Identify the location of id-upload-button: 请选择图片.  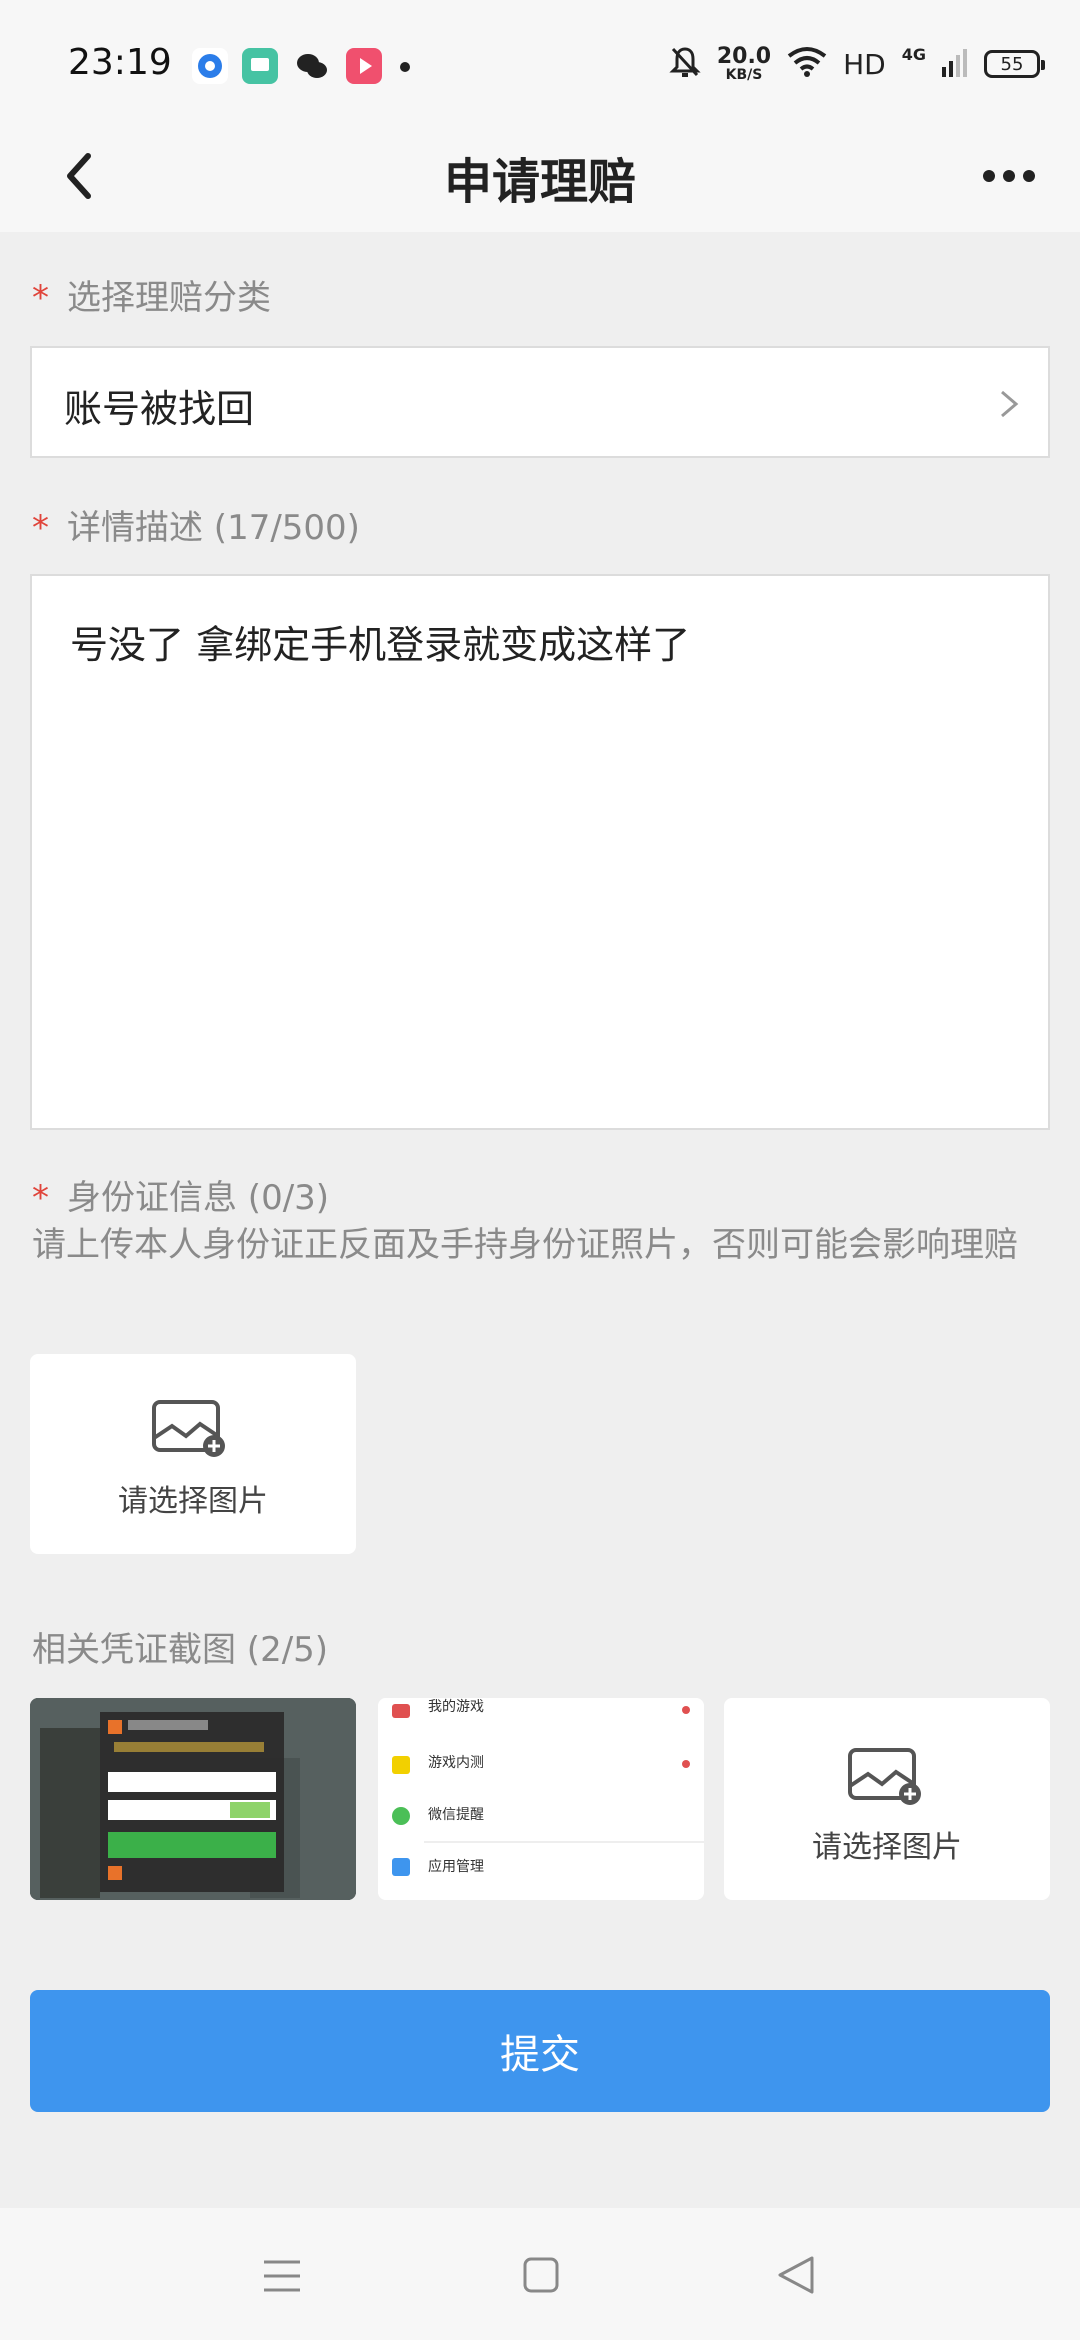
(193, 1454).